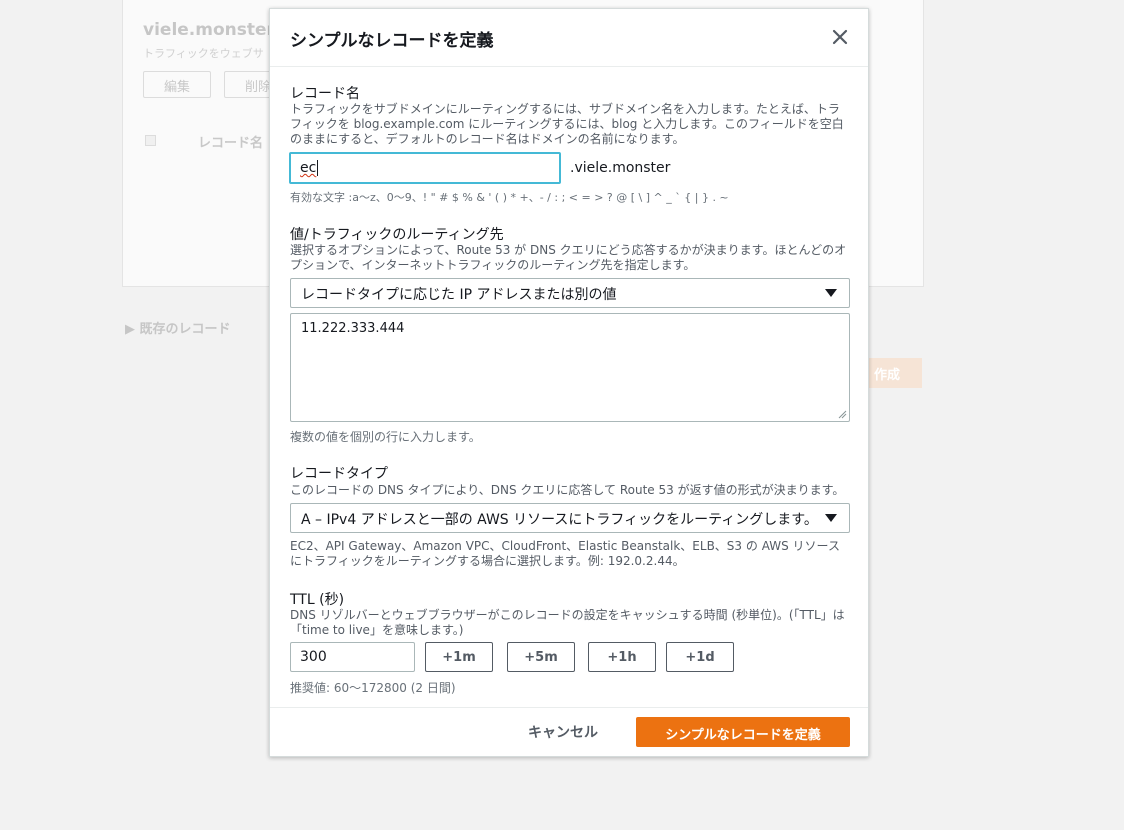 This screenshot has height=830, width=1124. I want to click on routing-label: 値/トラフィックのルーティング先, so click(397, 235).